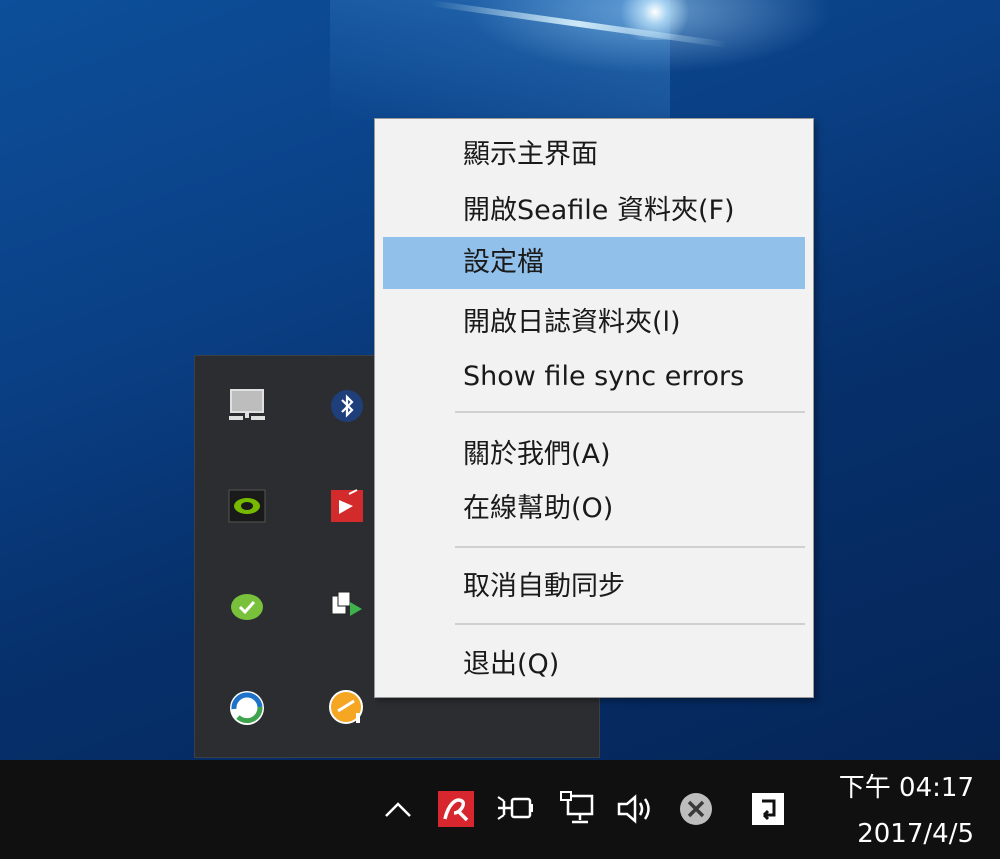  I want to click on menu-item-disable-auto-sync: 取消自動同步, so click(594, 587).